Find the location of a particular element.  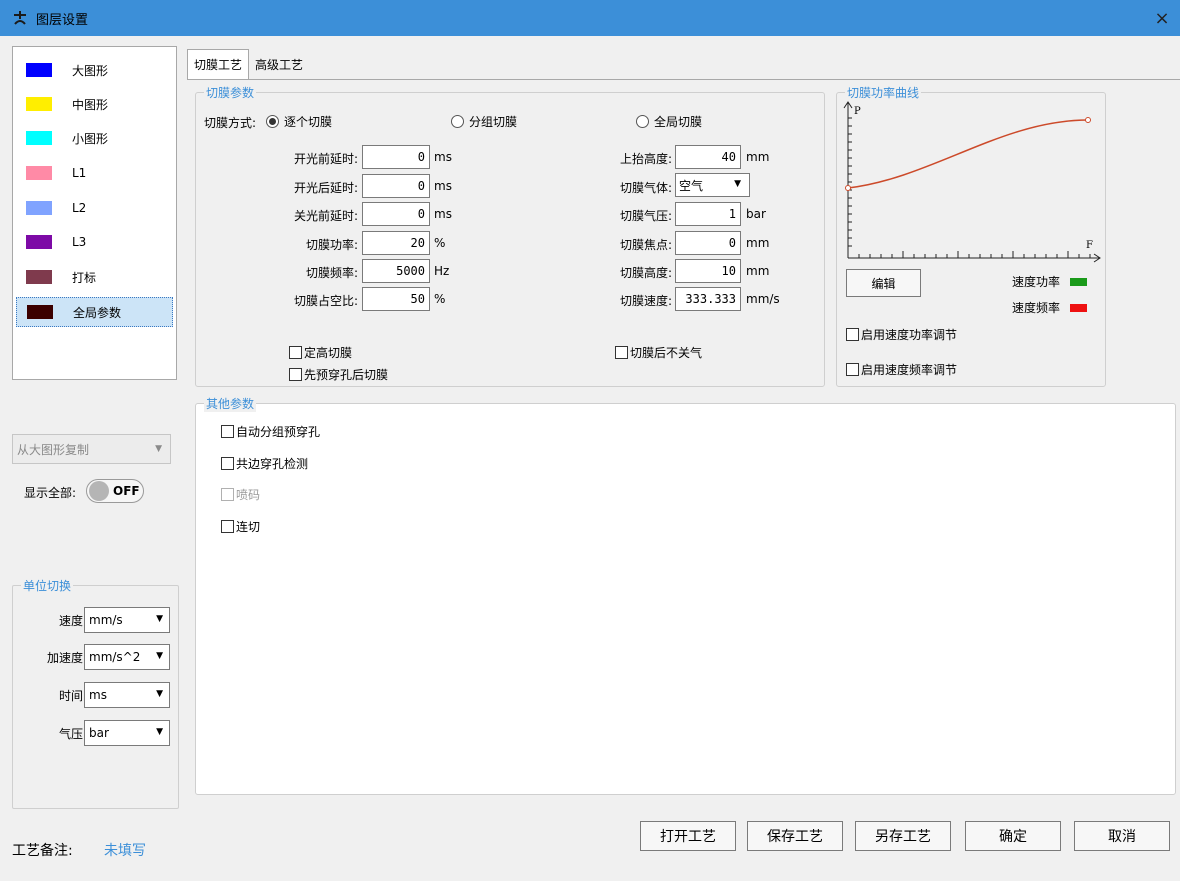

unit-value: ms is located at coordinates (98, 695).